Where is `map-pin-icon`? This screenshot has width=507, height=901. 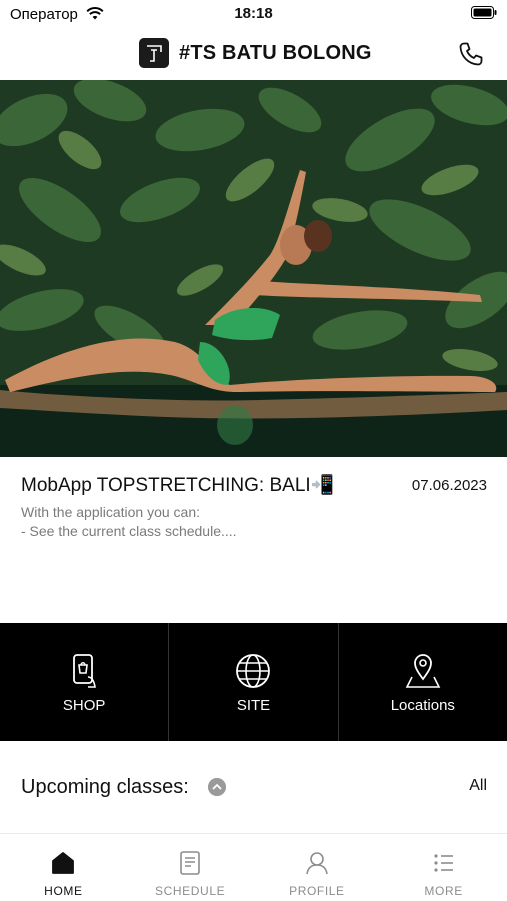 map-pin-icon is located at coordinates (423, 671).